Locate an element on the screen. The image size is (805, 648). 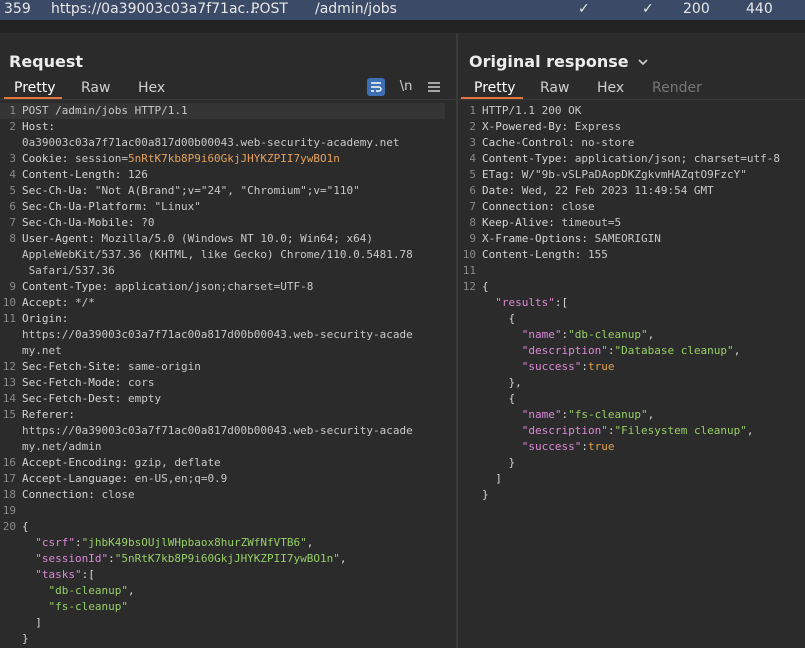
header-value: session= is located at coordinates (98, 158).